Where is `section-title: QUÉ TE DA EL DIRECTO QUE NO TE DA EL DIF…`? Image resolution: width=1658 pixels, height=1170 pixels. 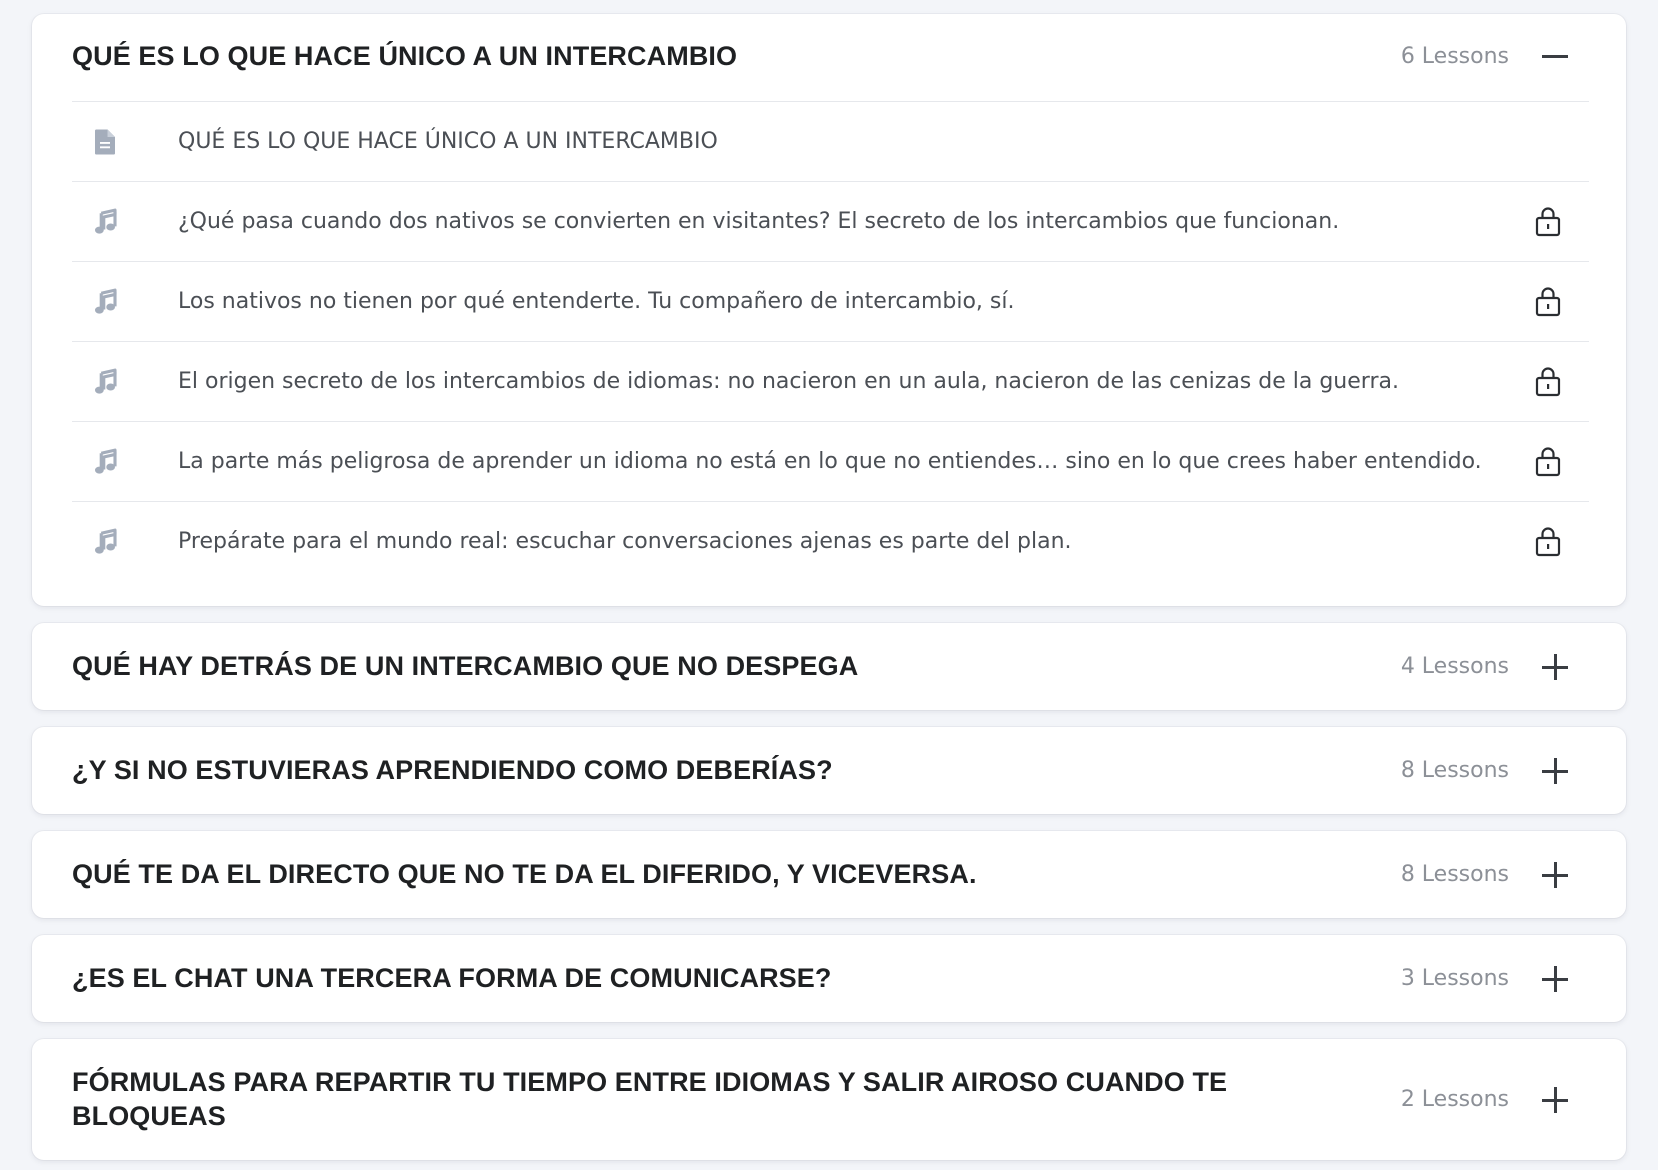 section-title: QUÉ TE DA EL DIRECTO QUE NO TE DA EL DIF… is located at coordinates (524, 874).